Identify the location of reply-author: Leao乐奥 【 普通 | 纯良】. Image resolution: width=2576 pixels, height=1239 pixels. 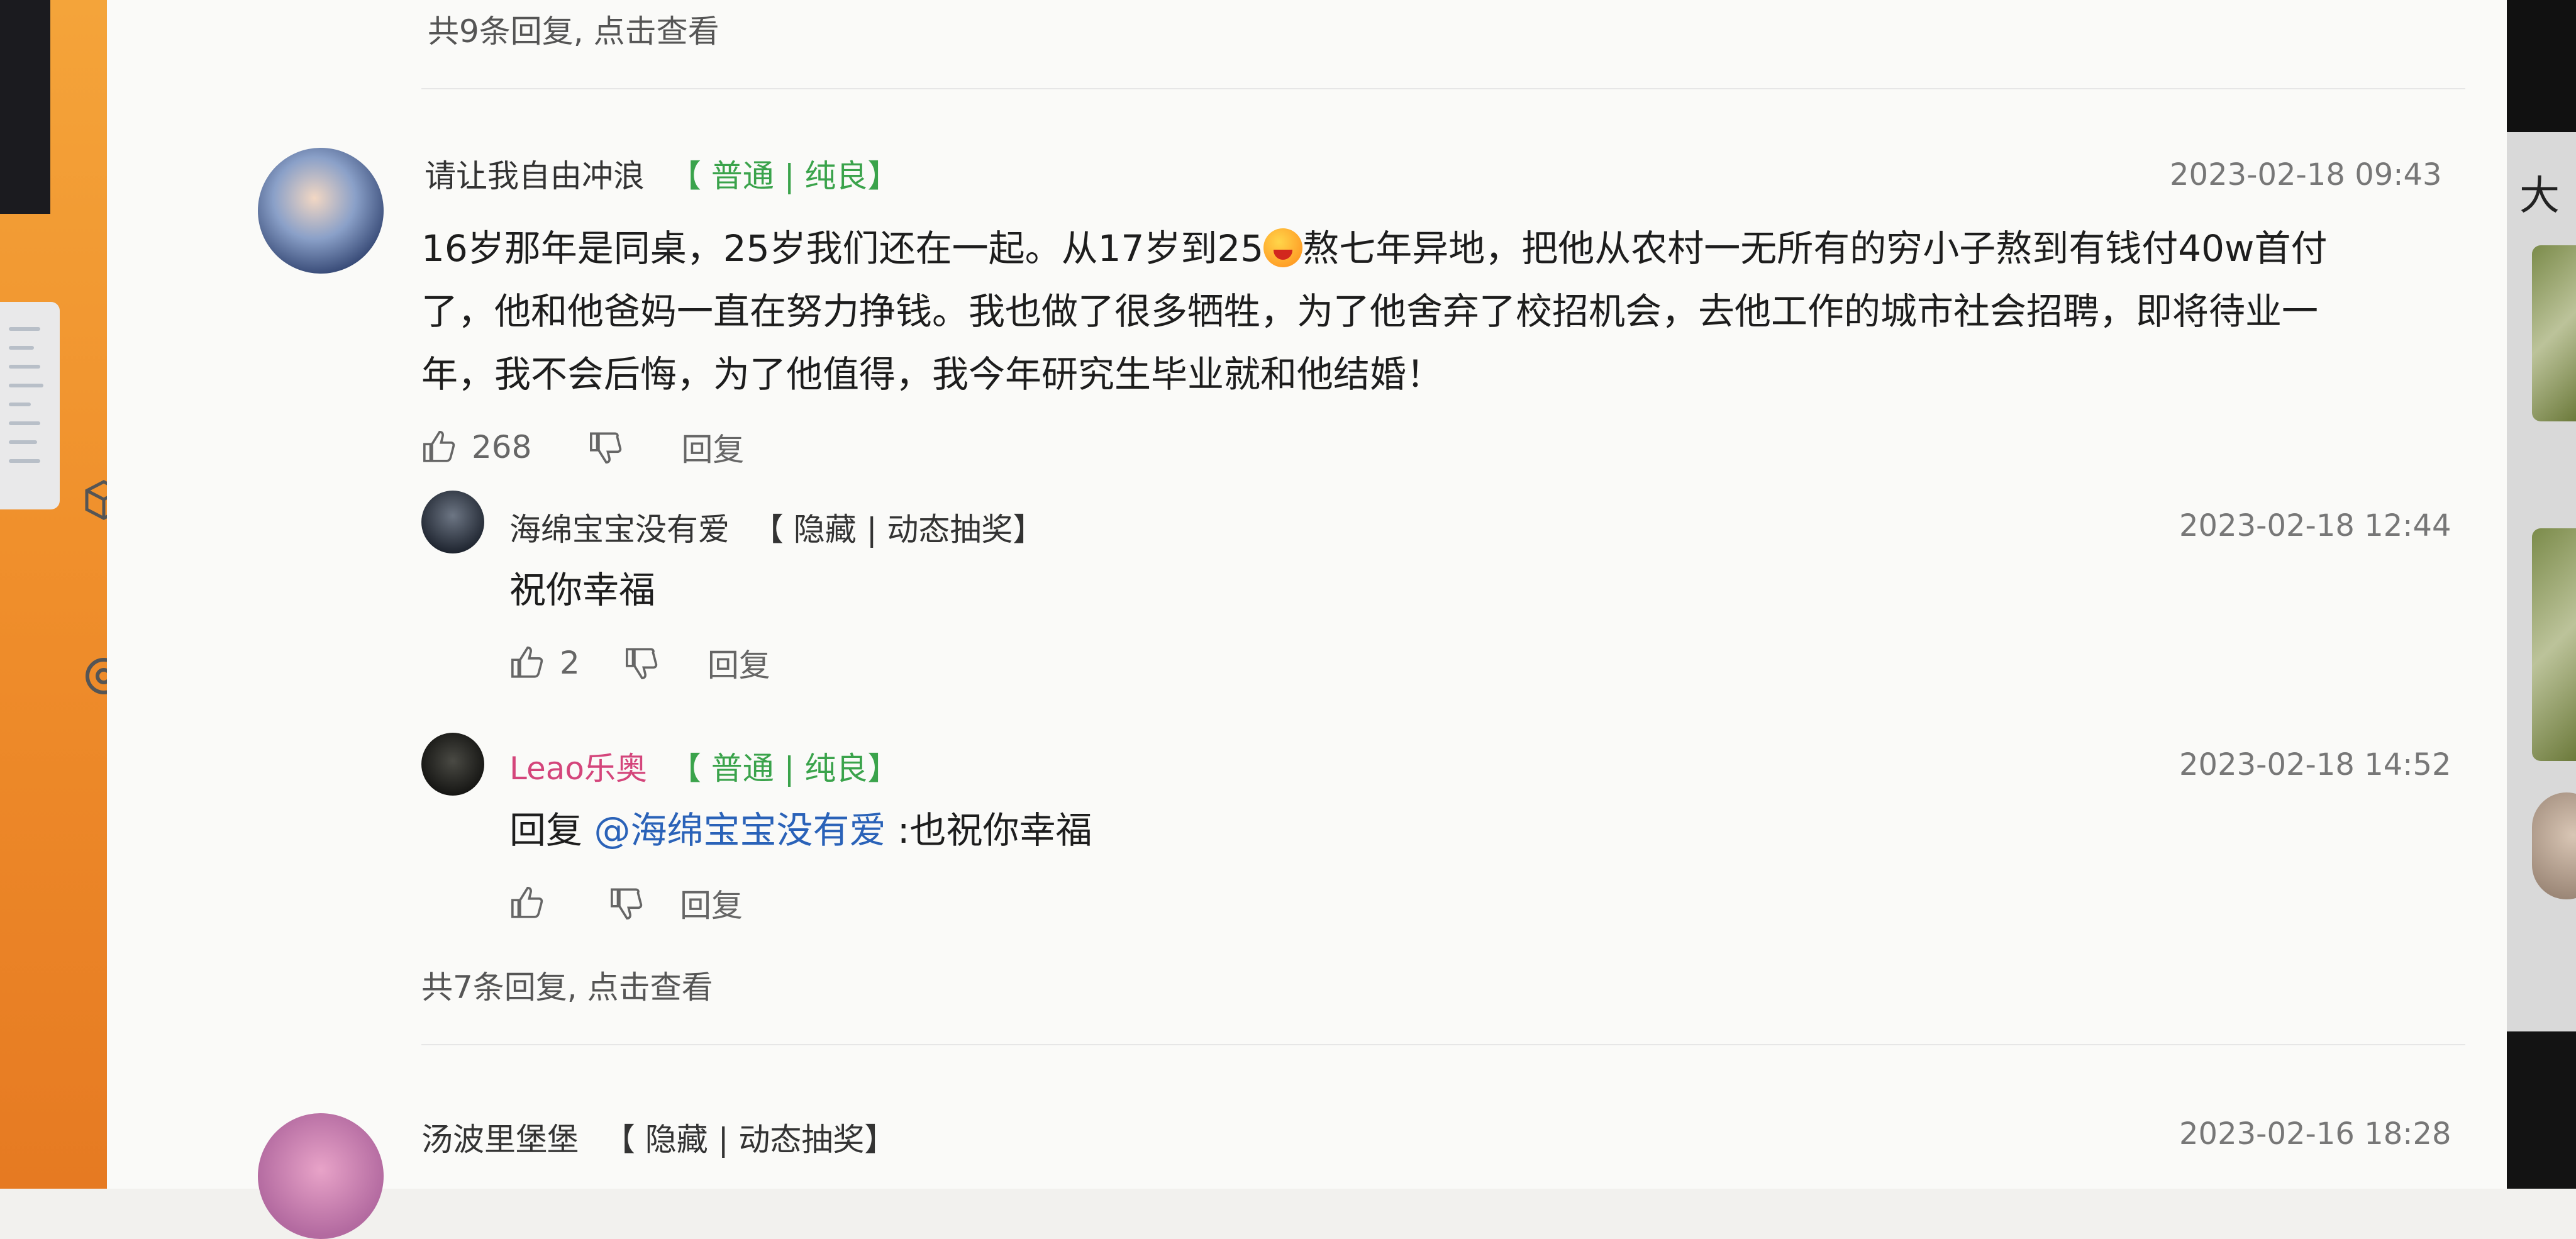
(704, 766).